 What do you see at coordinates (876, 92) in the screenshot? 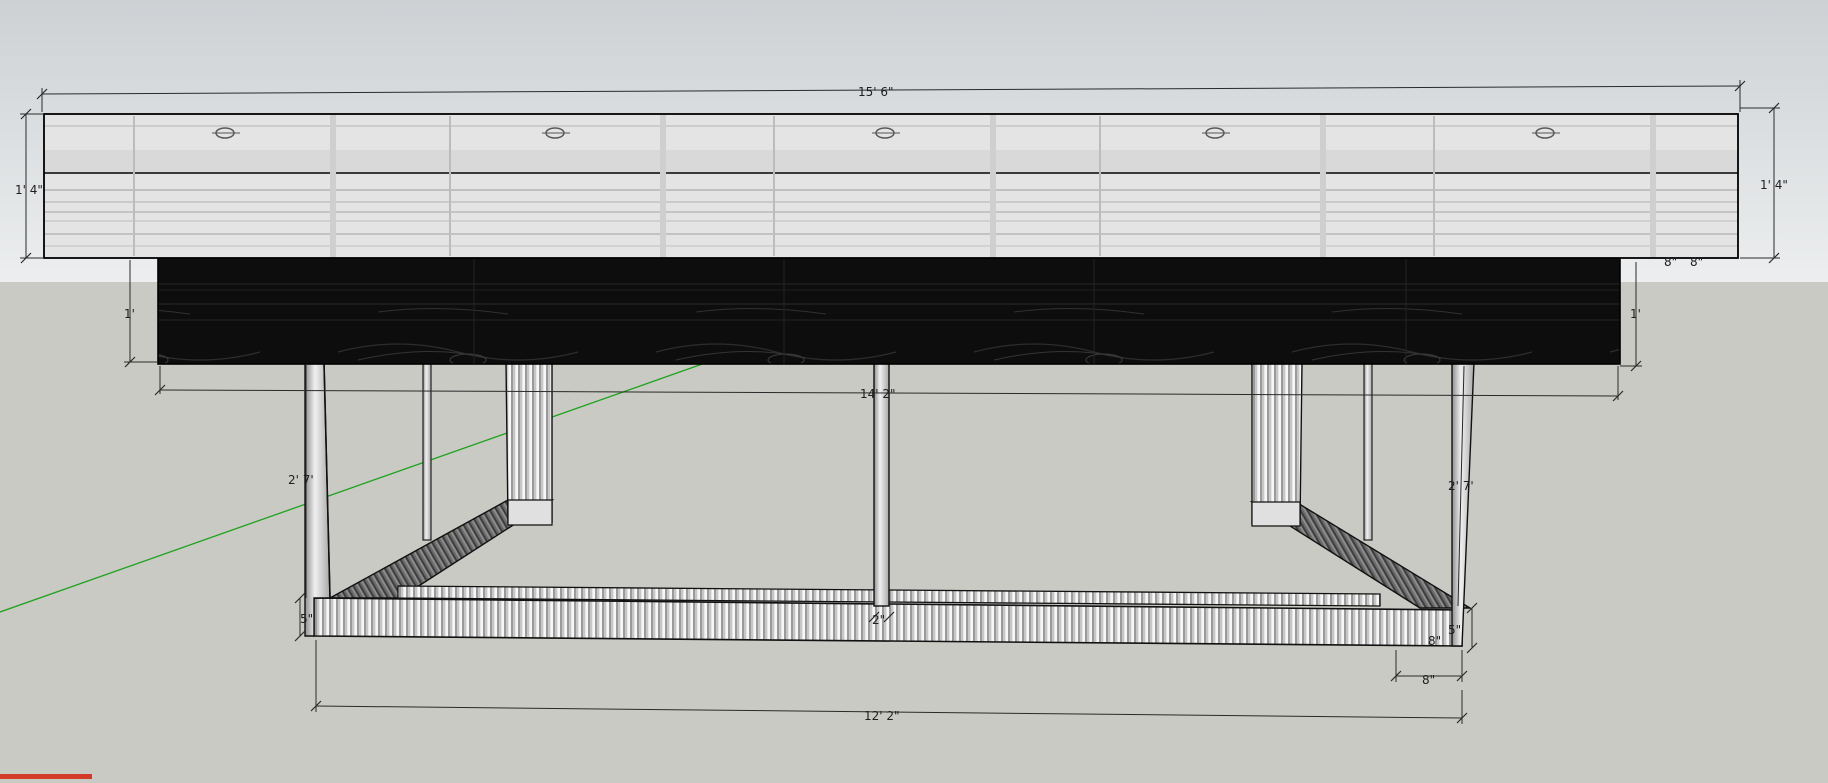
I see `dim-top-length: 15' 6"` at bounding box center [876, 92].